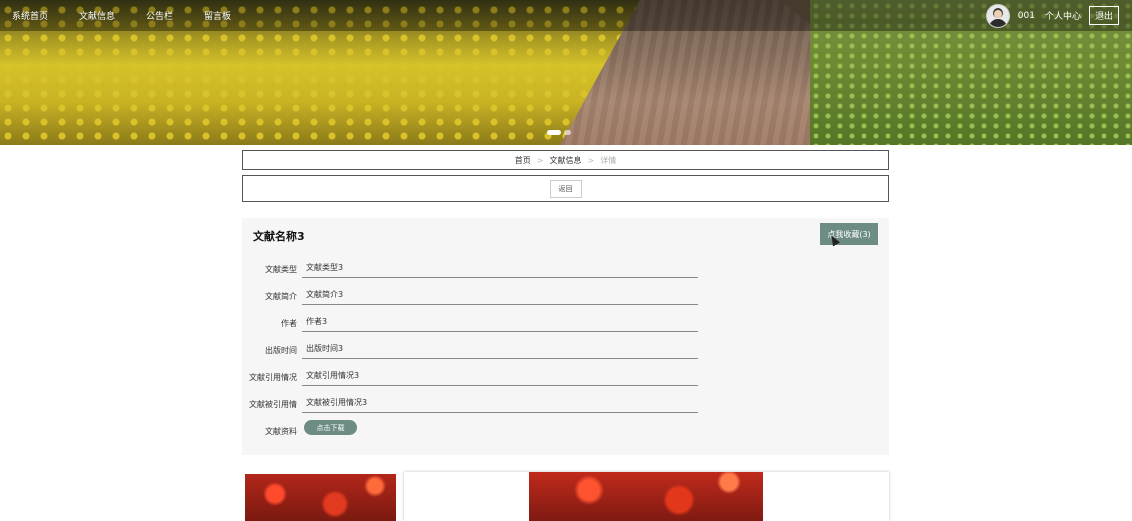 This screenshot has width=1132, height=521. Describe the element at coordinates (523, 160) in the screenshot. I see `breadcrumb-home: 首页` at that location.